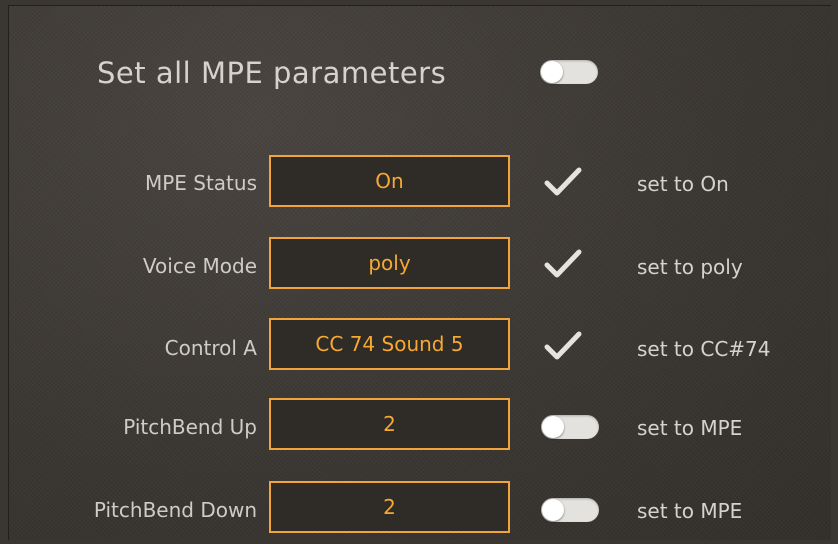 The image size is (838, 544). Describe the element at coordinates (563, 181) in the screenshot. I see `mpe-status-checkmark-icon` at that location.